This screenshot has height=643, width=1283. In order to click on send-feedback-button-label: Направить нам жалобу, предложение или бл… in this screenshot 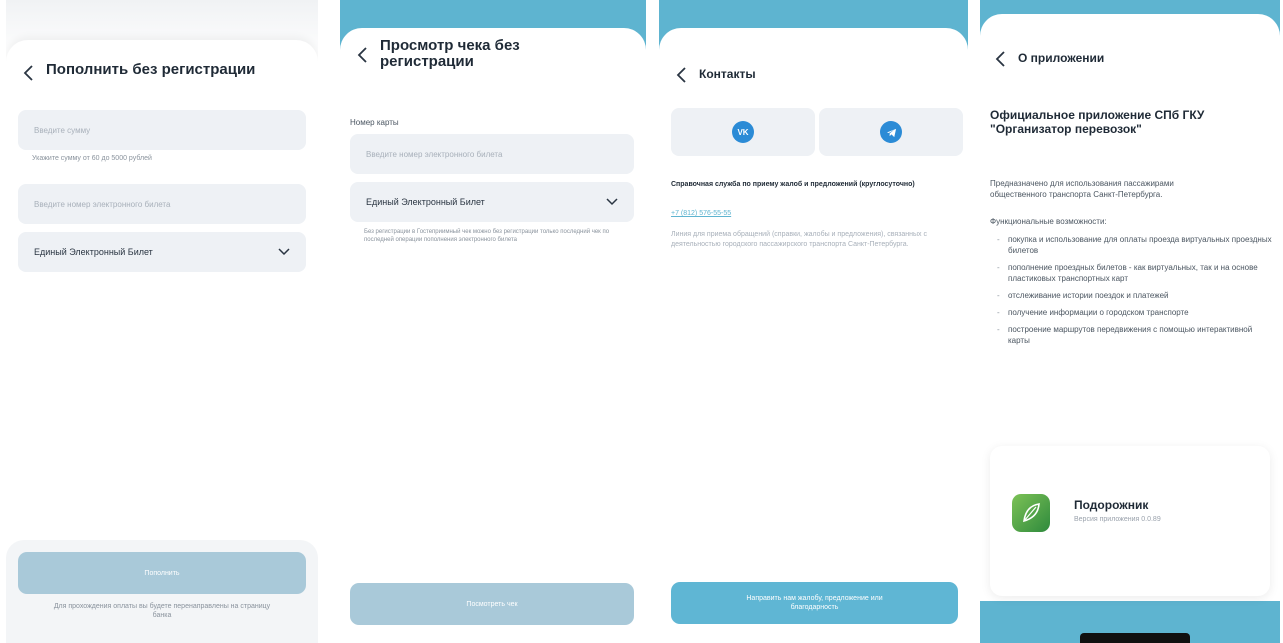, I will do `click(814, 603)`.